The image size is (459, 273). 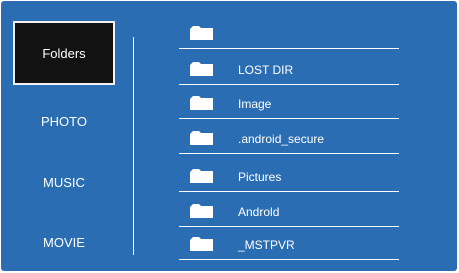 I want to click on folder-name: .android_secure, so click(x=281, y=139).